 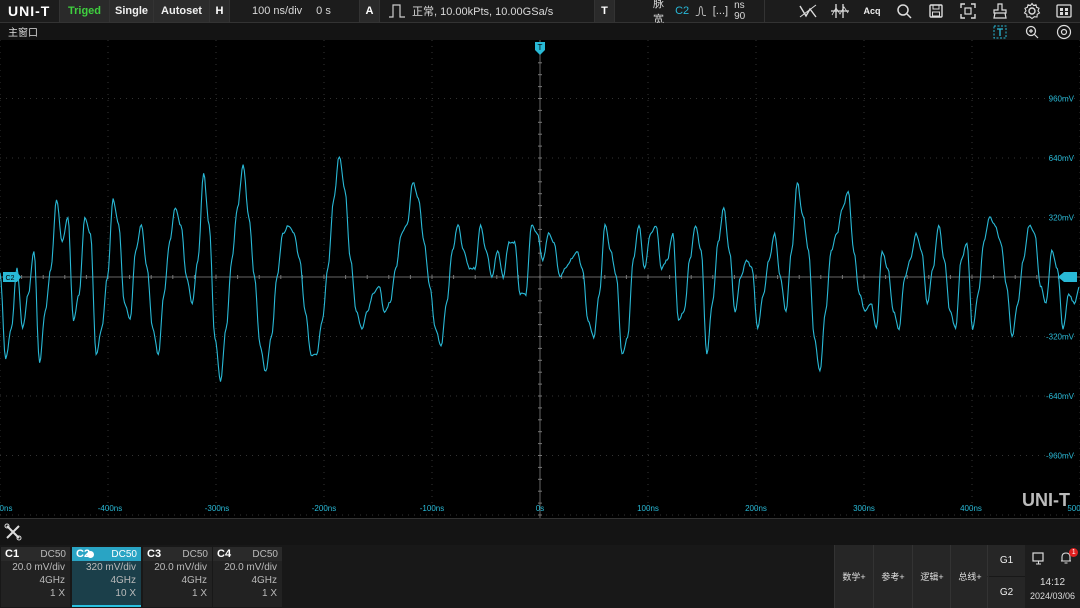 What do you see at coordinates (1069, 557) in the screenshot?
I see `notification-bell-icon: 1` at bounding box center [1069, 557].